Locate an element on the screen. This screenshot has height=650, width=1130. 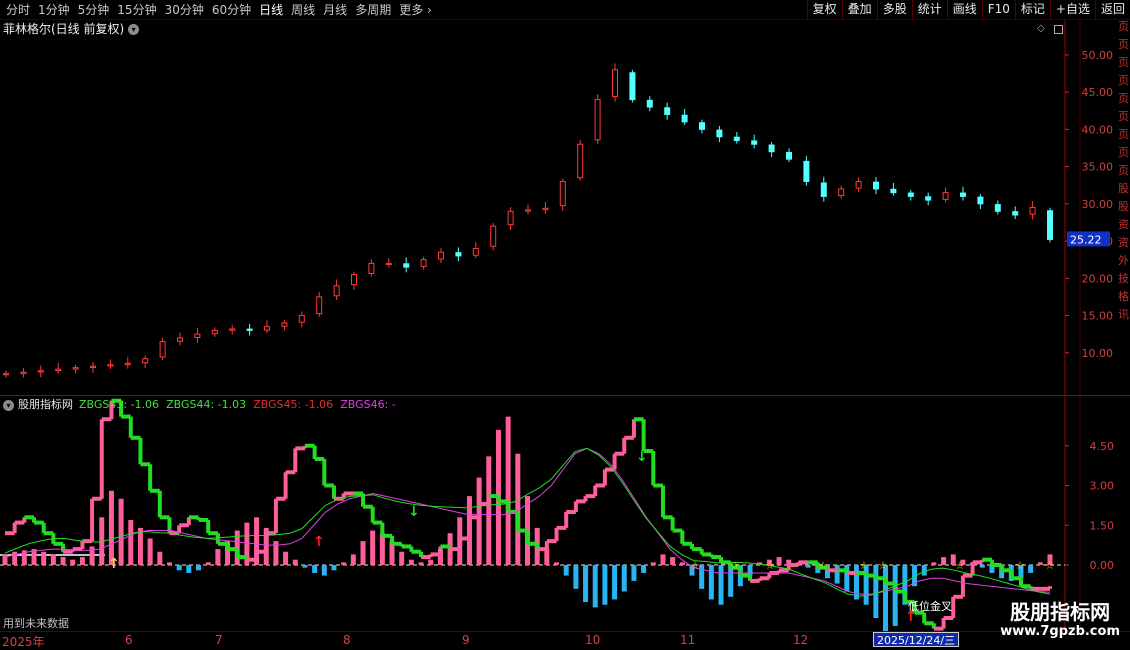
side-tab-11: 资 is located at coordinates (1124, 227).